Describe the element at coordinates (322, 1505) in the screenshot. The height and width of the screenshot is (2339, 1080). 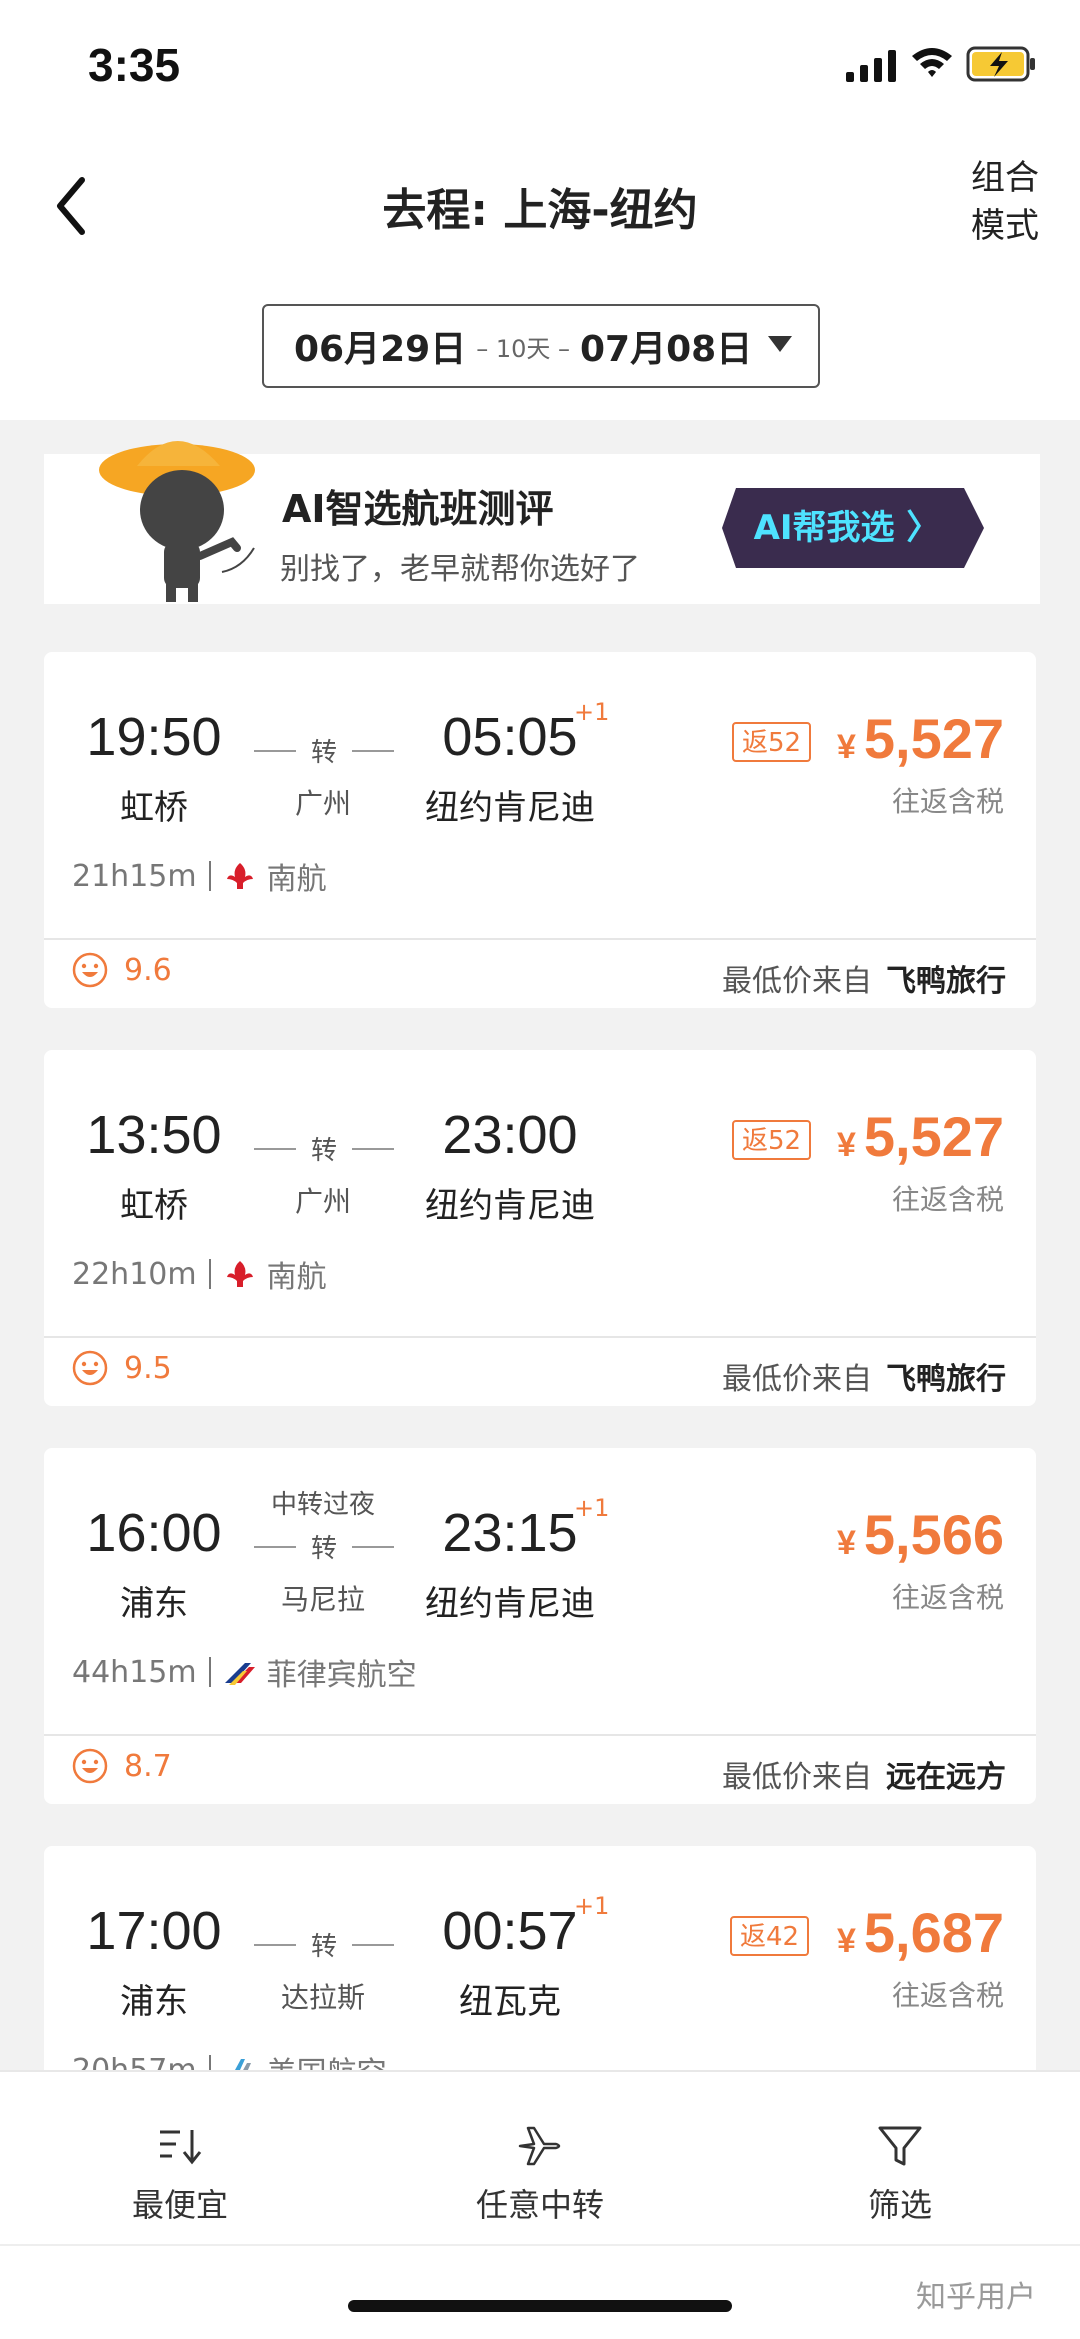
I see `overnight-transfer-label: 中转过夜` at that location.